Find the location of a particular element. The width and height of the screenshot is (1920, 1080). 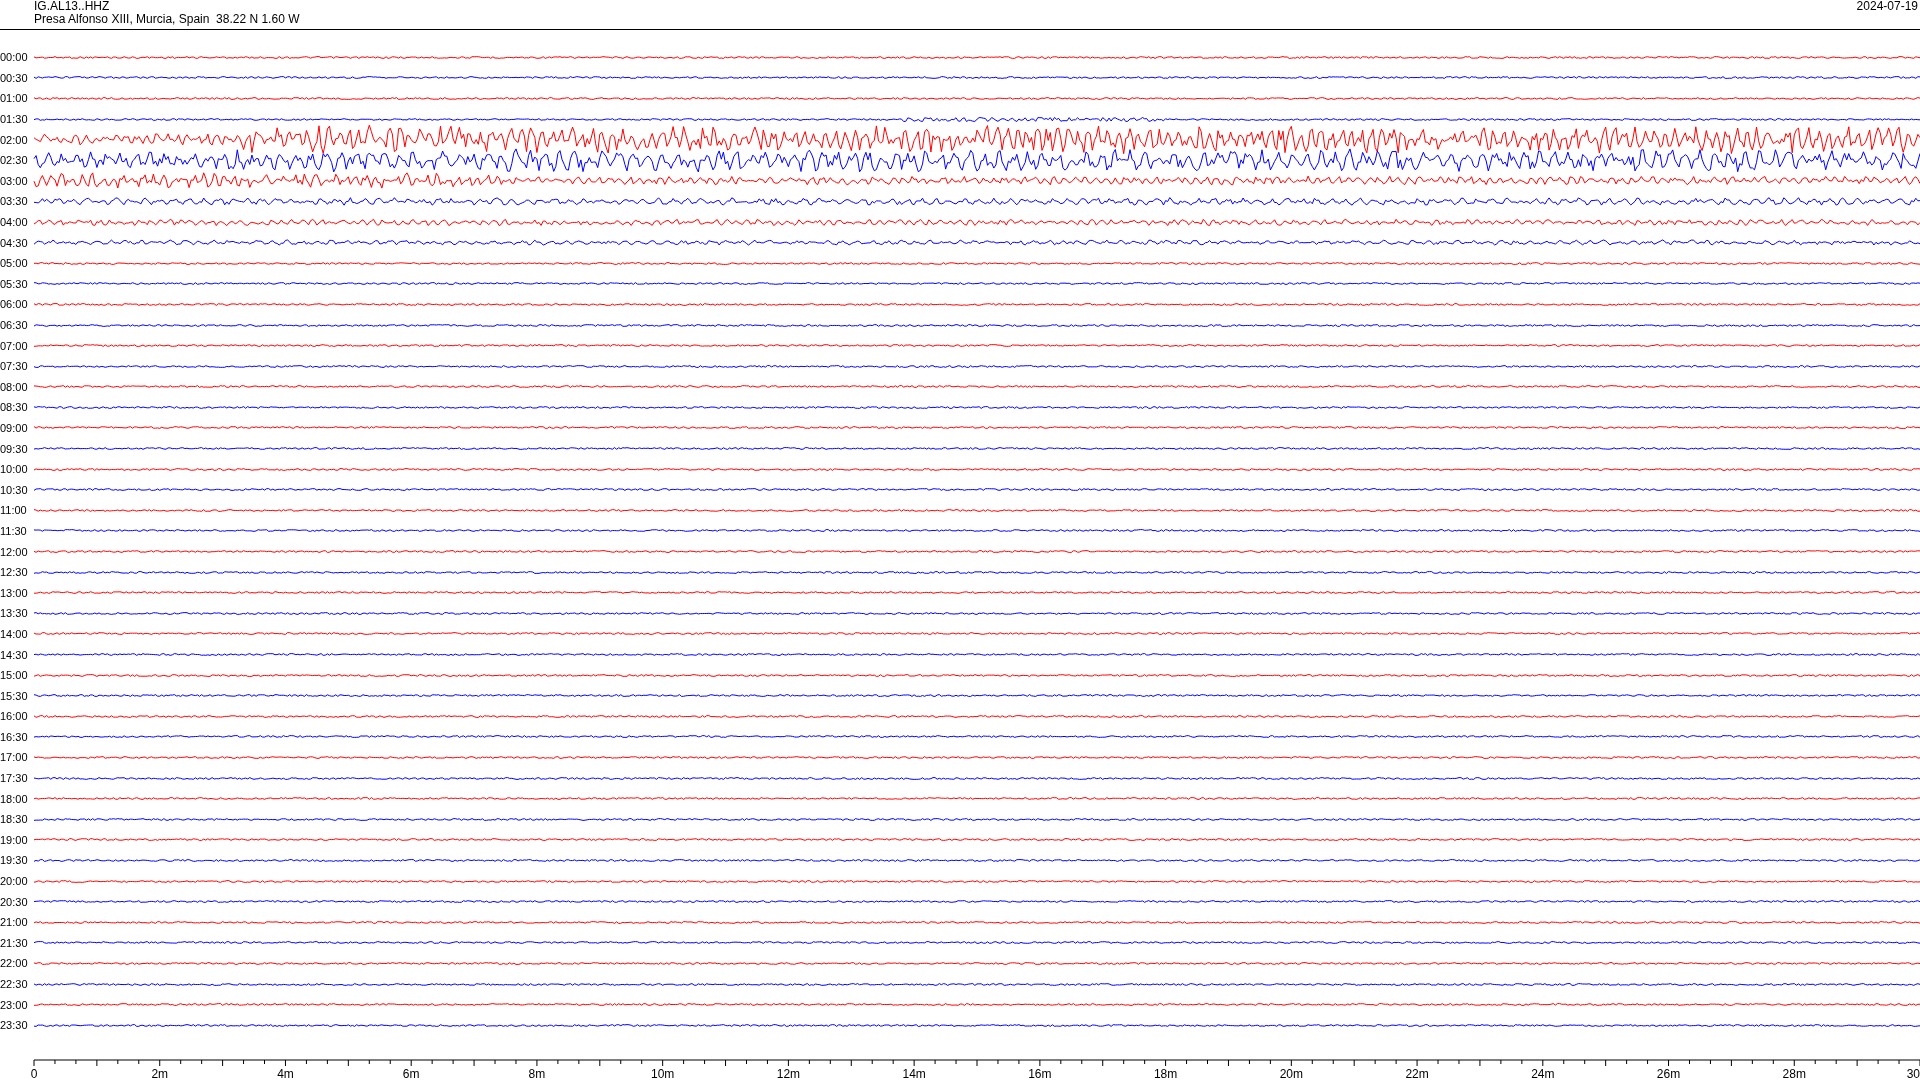

time-label: 20:30 is located at coordinates (14, 901).